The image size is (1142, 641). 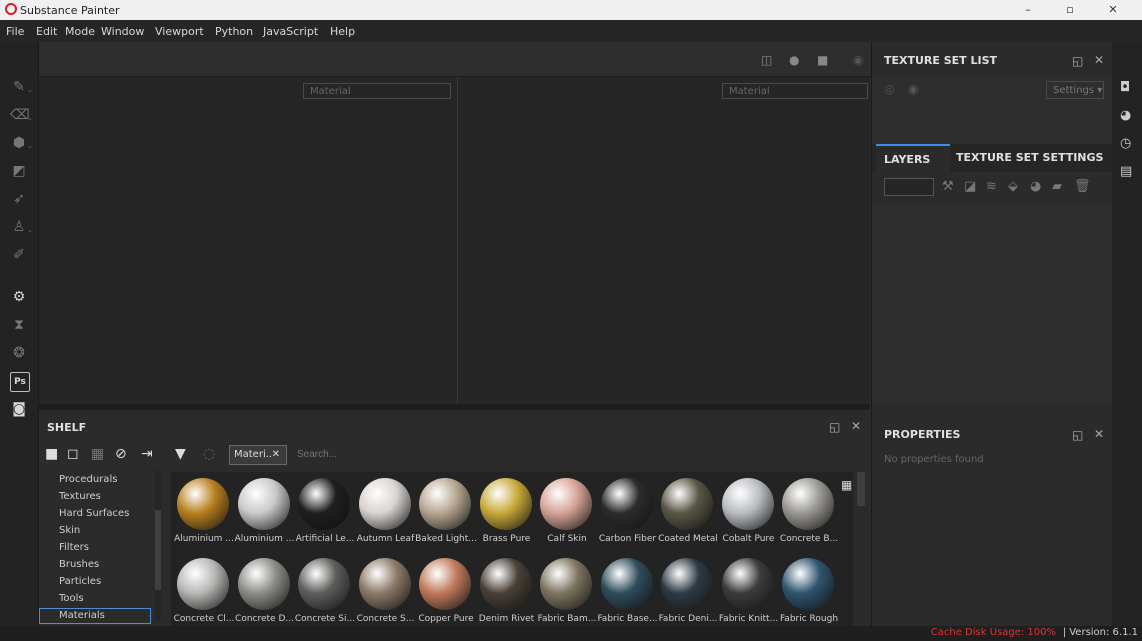 I want to click on delete-icon: 🗑, so click(x=1082, y=186).